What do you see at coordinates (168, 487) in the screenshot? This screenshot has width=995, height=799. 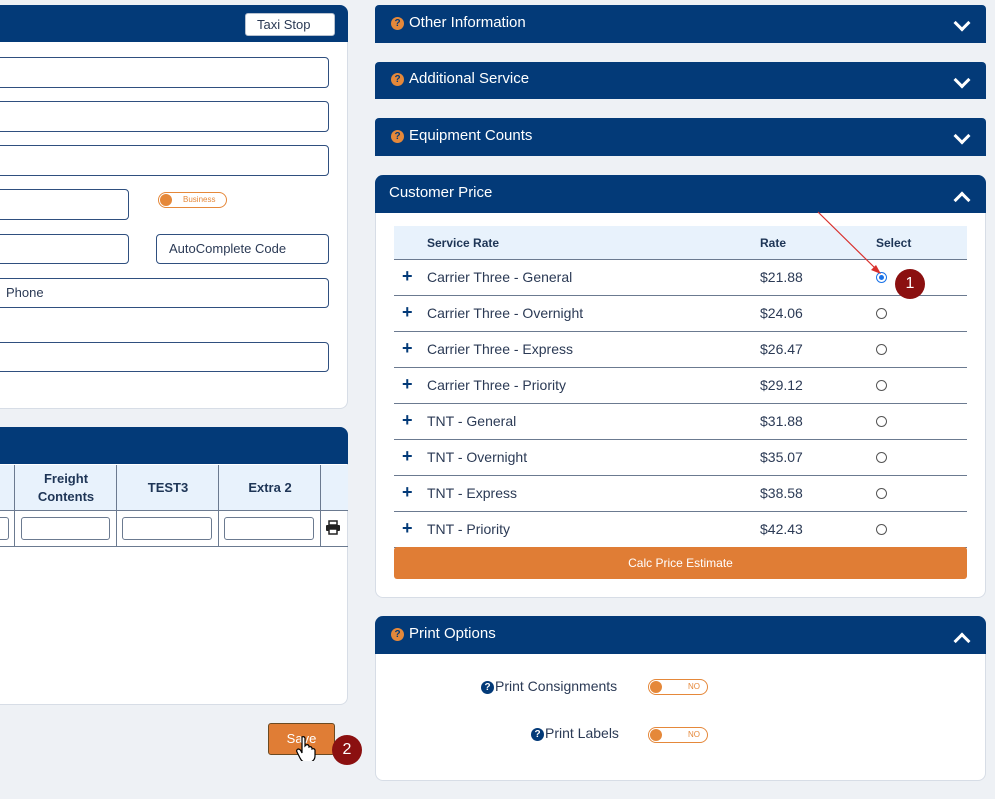 I see `column-test3: TEST3` at bounding box center [168, 487].